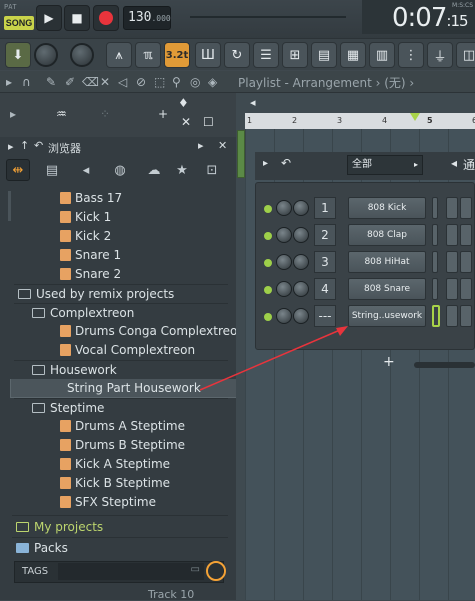  Describe the element at coordinates (119, 55) in the screenshot. I see `metronome-icon: ⩚` at that location.